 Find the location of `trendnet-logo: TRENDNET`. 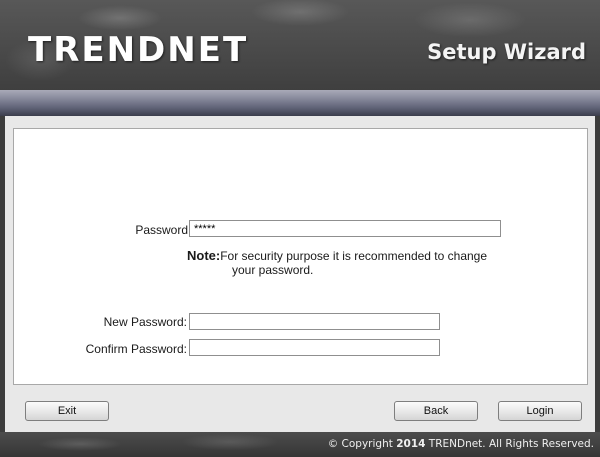

trendnet-logo: TRENDNET is located at coordinates (138, 50).